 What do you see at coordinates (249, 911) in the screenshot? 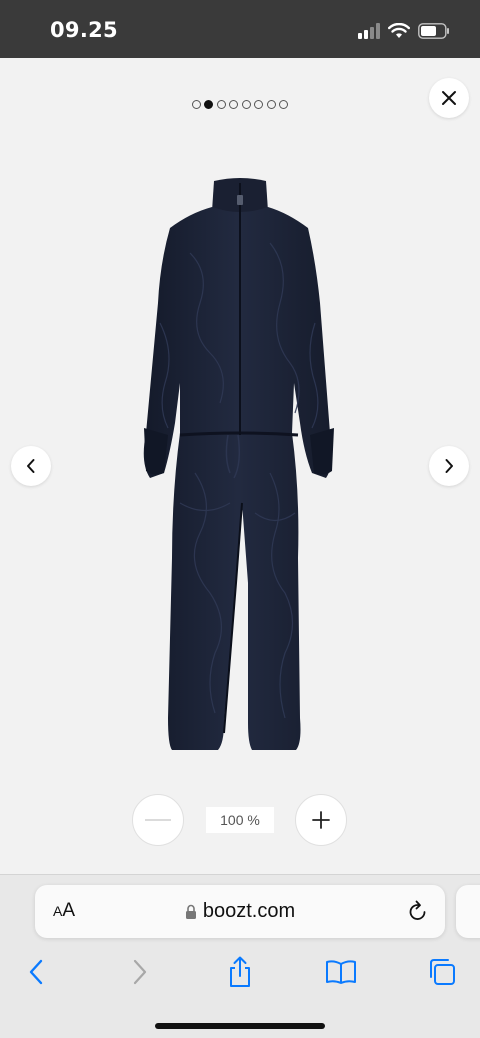
I see `url-text: boozt.com` at bounding box center [249, 911].